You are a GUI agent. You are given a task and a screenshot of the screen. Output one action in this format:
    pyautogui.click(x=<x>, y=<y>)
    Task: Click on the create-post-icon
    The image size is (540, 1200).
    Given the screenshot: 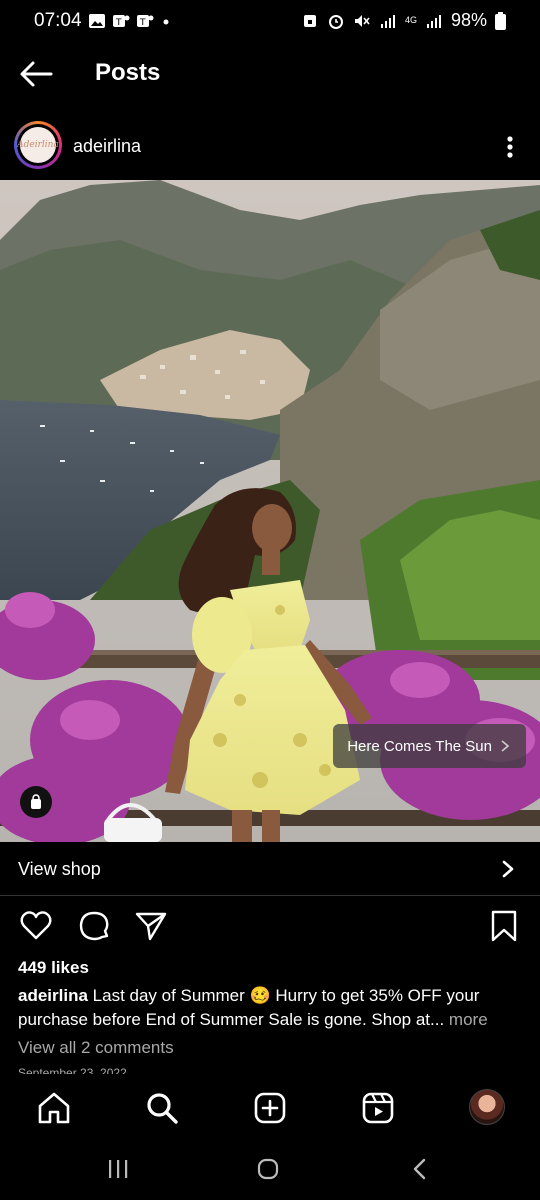 What is the action you would take?
    pyautogui.click(x=270, y=1108)
    